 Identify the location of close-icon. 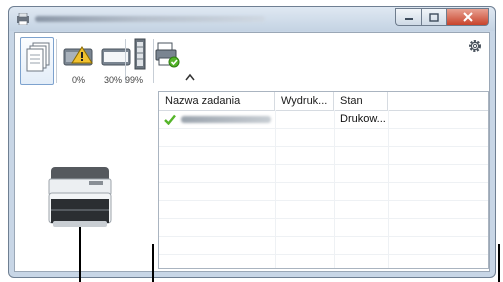
(467, 17).